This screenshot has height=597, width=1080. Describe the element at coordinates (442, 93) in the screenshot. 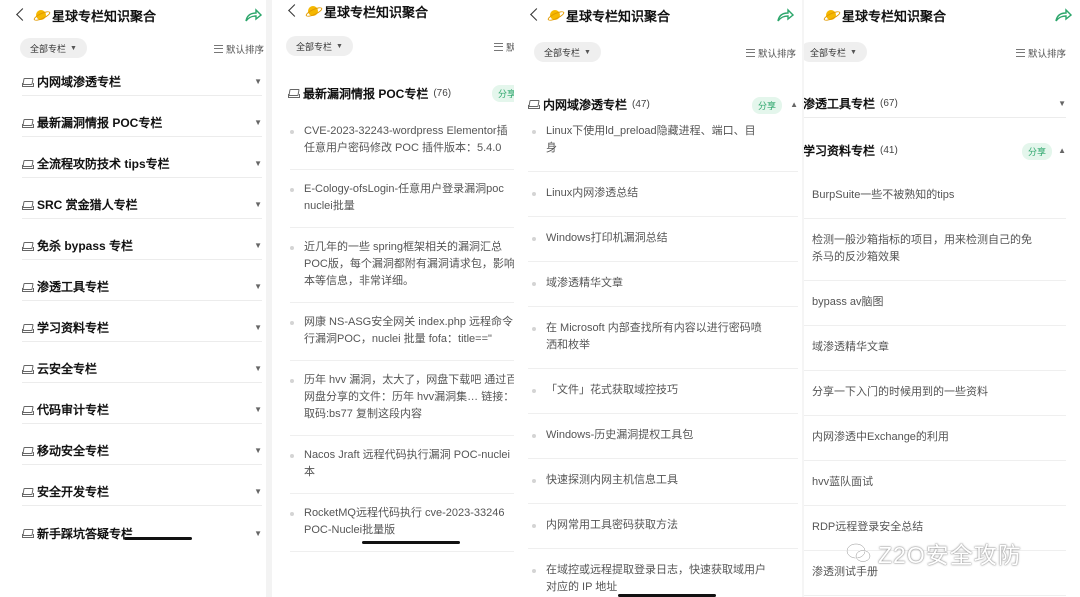

I see `column-count: (76)` at that location.